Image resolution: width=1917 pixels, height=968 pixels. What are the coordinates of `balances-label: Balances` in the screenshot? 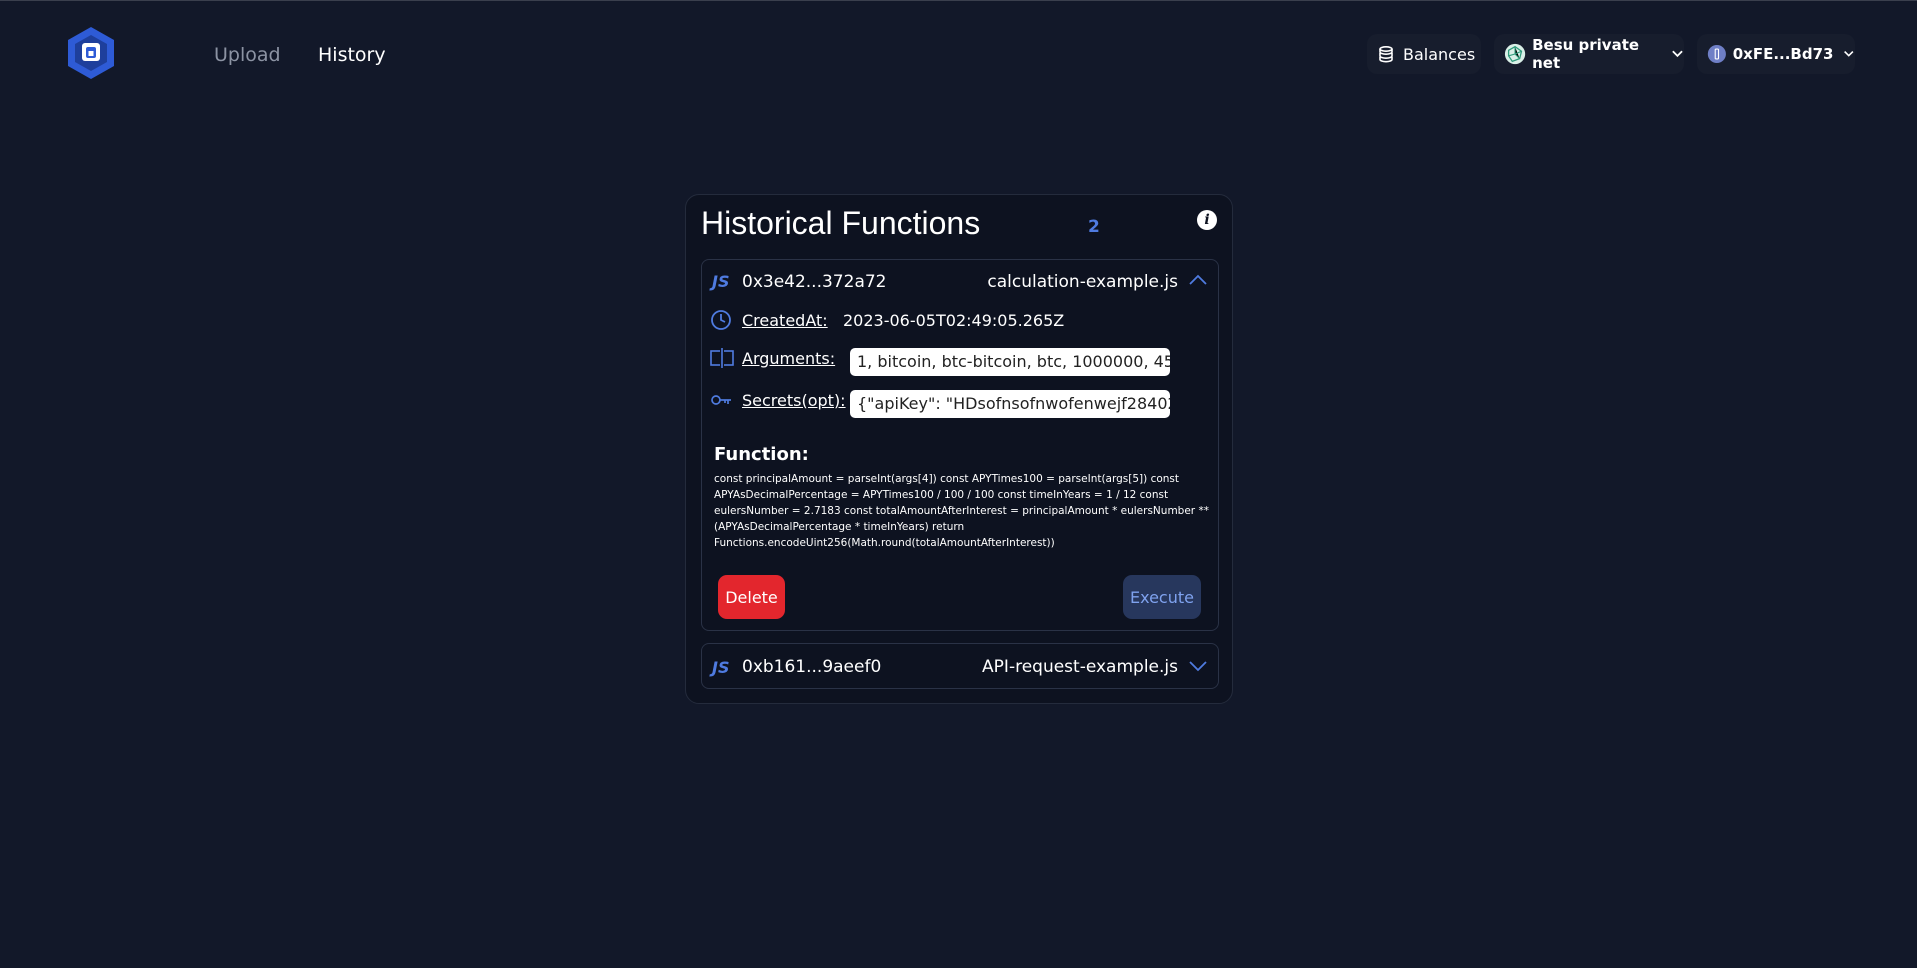 It's located at (1439, 54).